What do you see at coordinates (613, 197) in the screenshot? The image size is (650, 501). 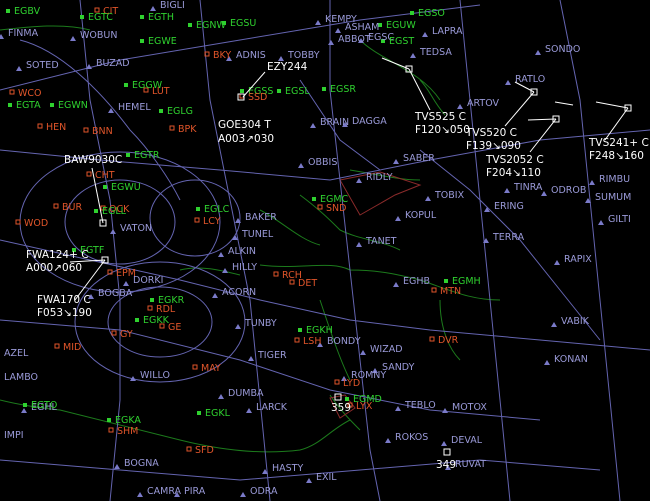 I see `map-label-sumum: SUMUM` at bounding box center [613, 197].